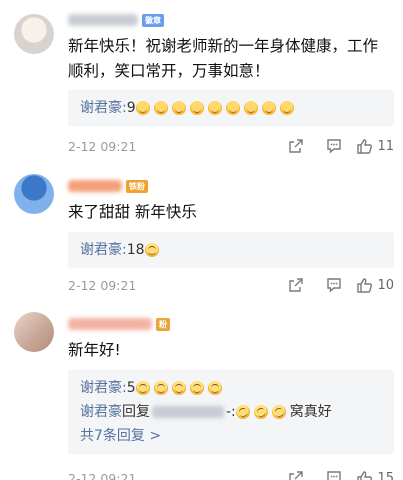 The height and width of the screenshot is (480, 403). Describe the element at coordinates (385, 285) in the screenshot. I see `like-count: 10` at that location.